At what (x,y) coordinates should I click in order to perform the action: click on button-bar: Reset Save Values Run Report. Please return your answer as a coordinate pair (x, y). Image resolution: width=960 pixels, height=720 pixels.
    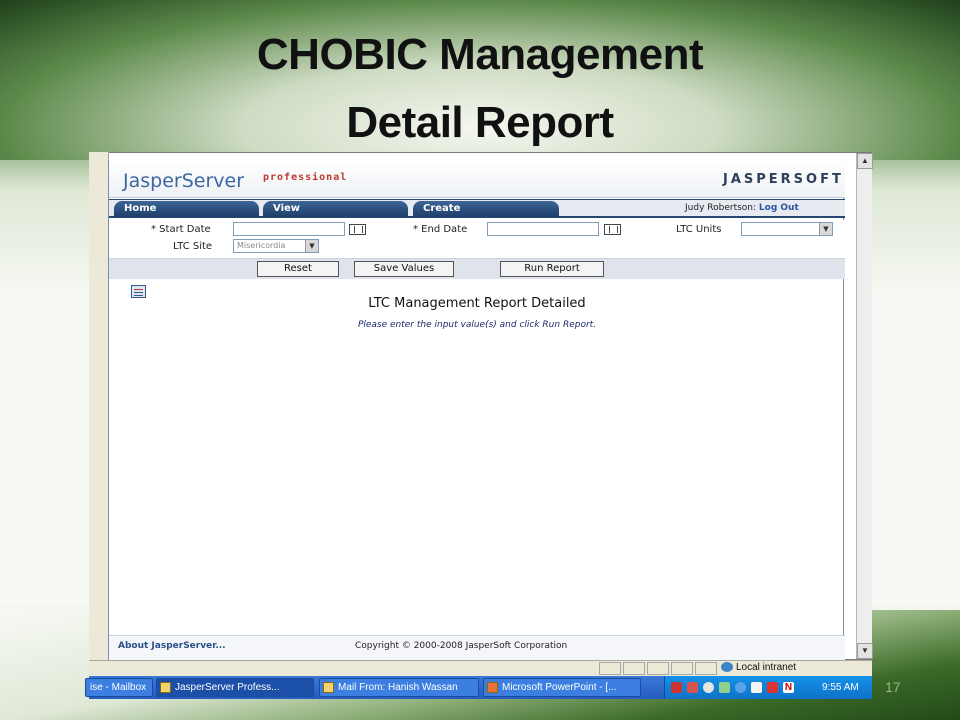
    Looking at the image, I should click on (477, 268).